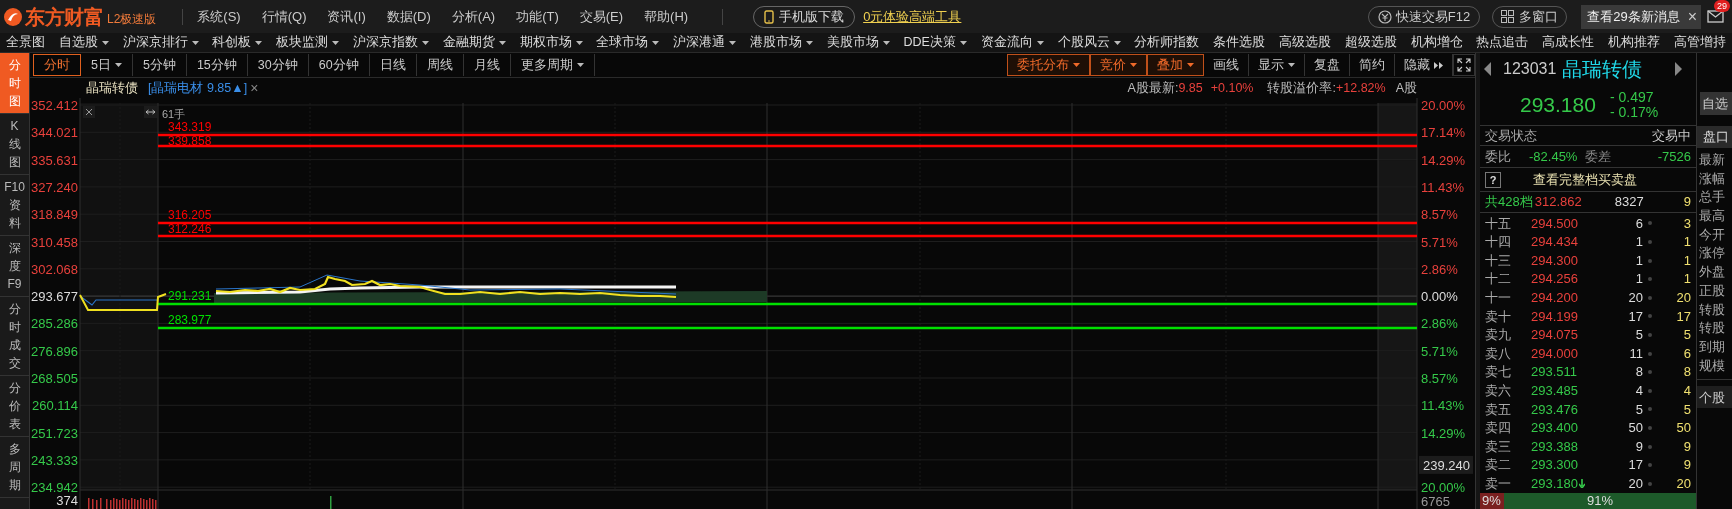 This screenshot has width=1732, height=509. What do you see at coordinates (1502, 42) in the screenshot?
I see `nav-menu-item: 热点追击` at bounding box center [1502, 42].